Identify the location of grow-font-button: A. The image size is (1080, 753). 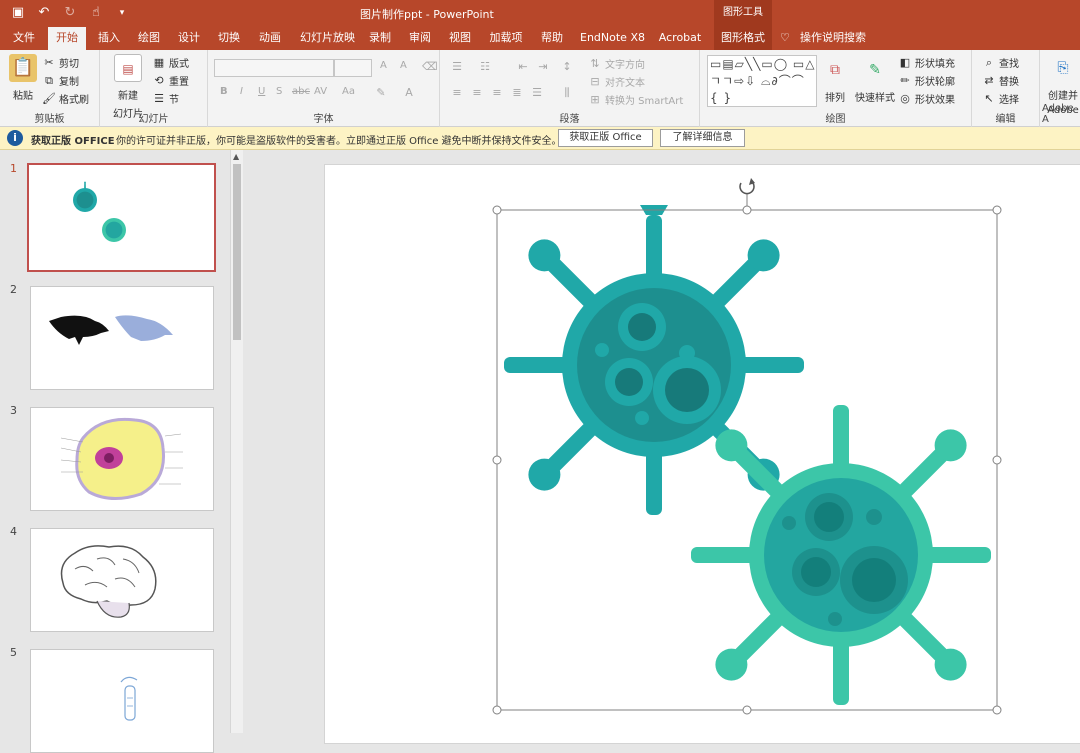
(383, 65).